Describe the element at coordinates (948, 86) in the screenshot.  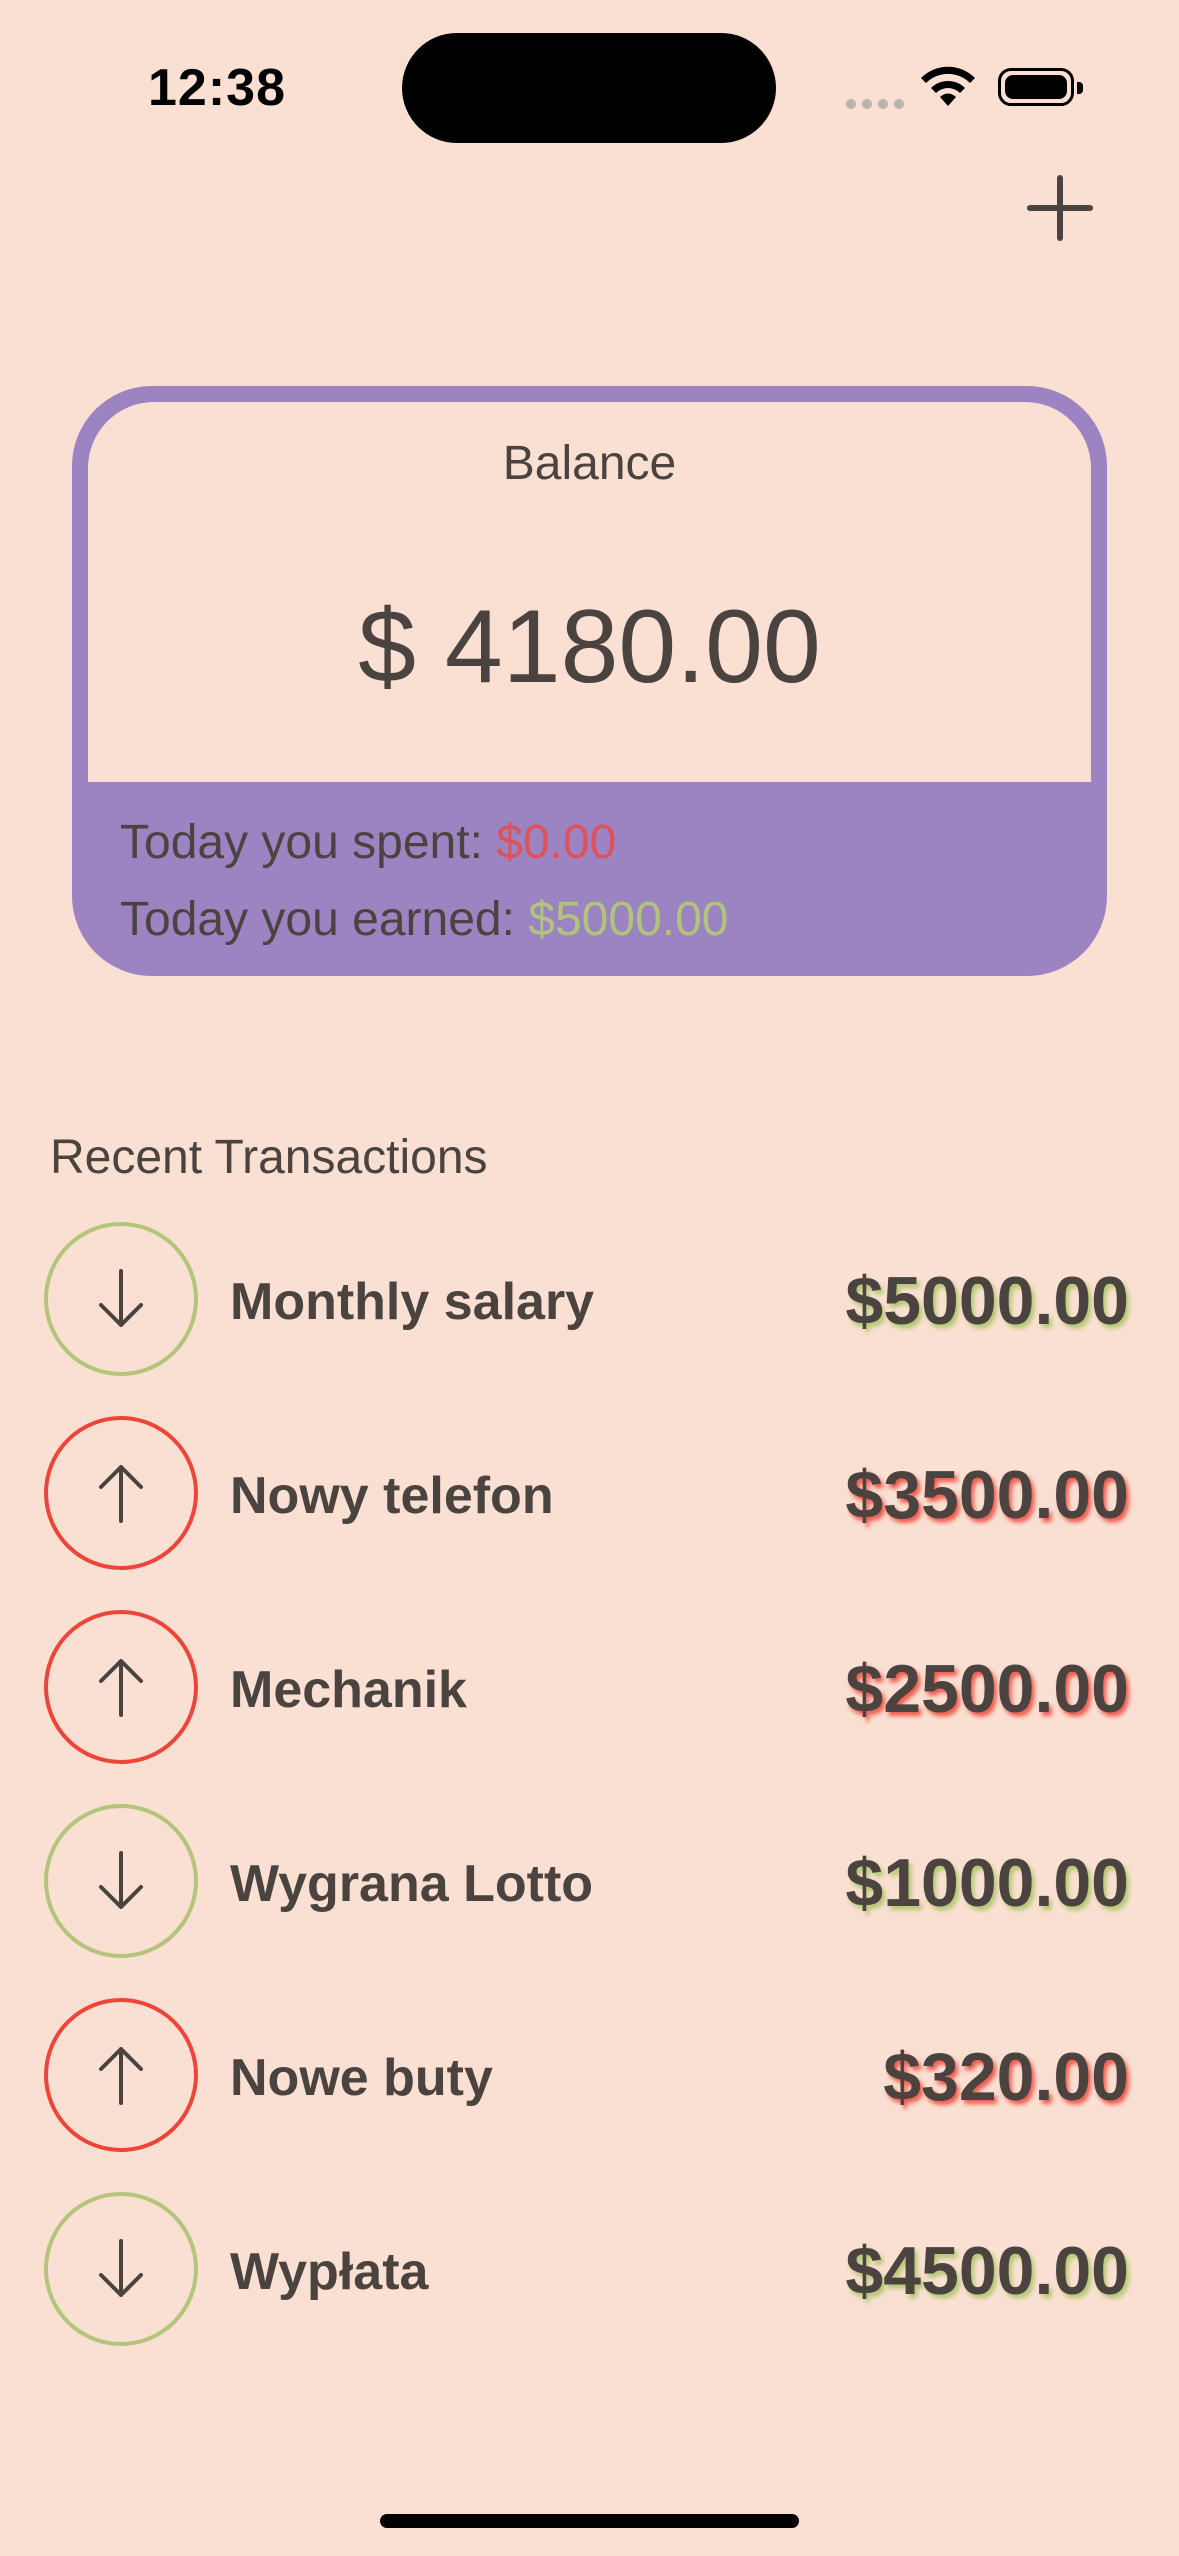
I see `wifi-icon` at that location.